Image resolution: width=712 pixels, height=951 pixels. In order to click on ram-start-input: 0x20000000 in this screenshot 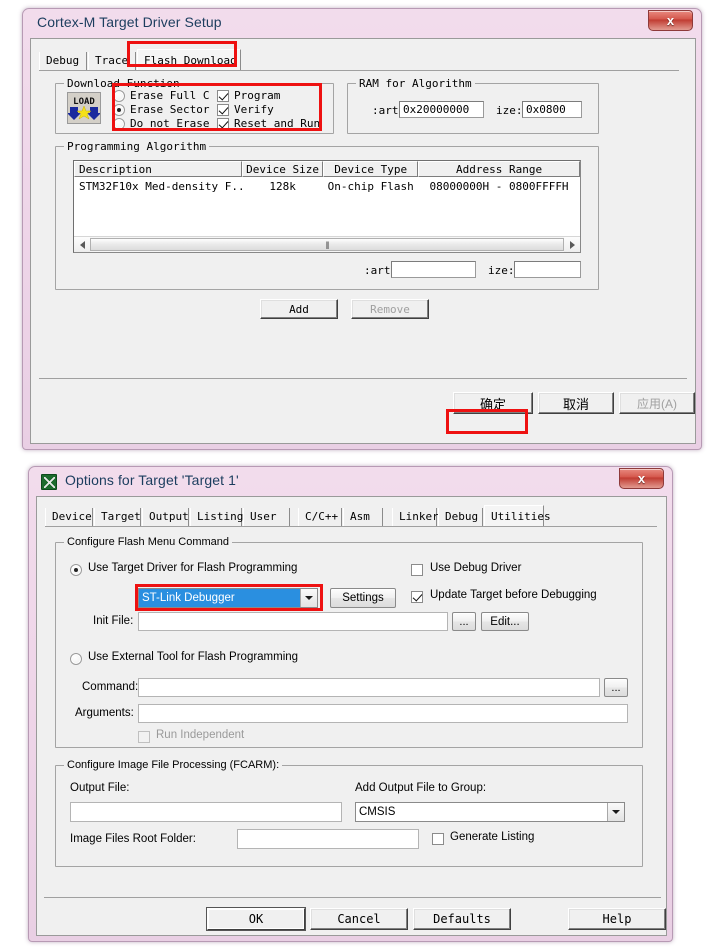, I will do `click(441, 109)`.